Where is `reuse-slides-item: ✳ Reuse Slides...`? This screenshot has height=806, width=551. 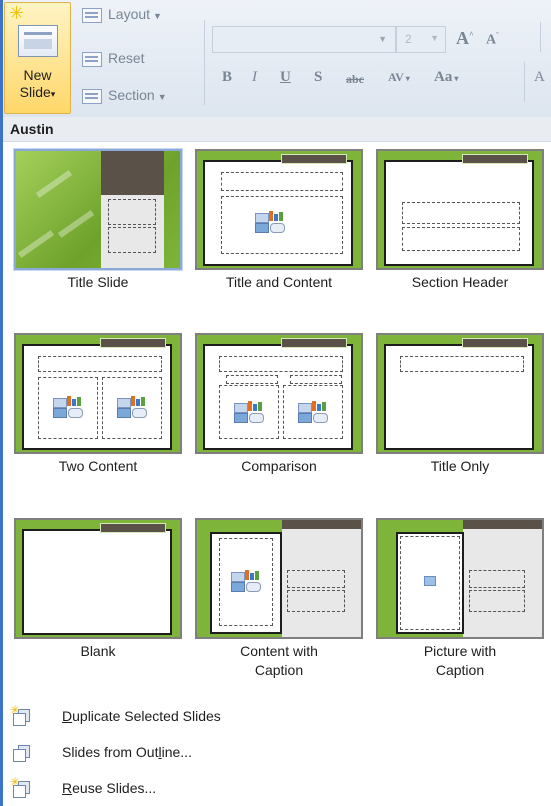
reuse-slides-item: ✳ Reuse Slides... is located at coordinates (277, 789).